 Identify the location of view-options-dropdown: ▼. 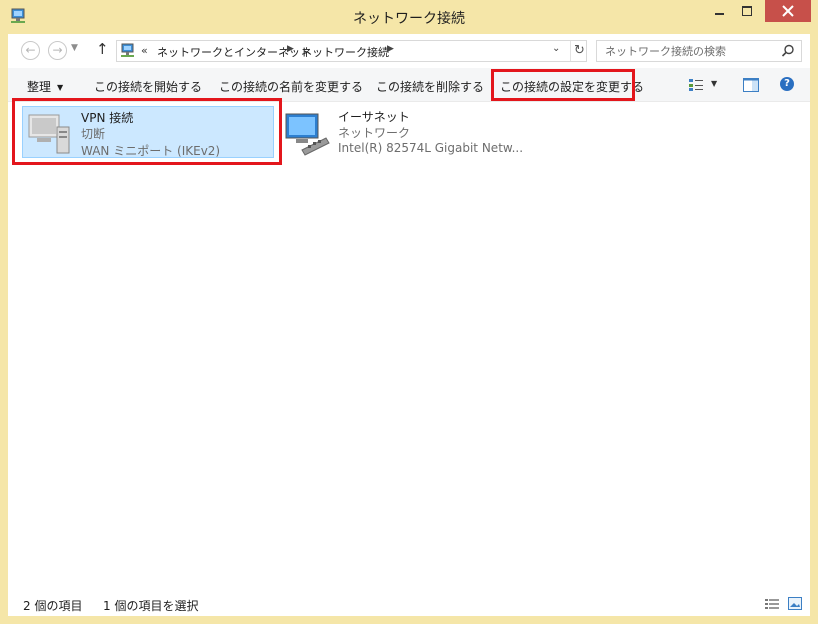
(714, 83).